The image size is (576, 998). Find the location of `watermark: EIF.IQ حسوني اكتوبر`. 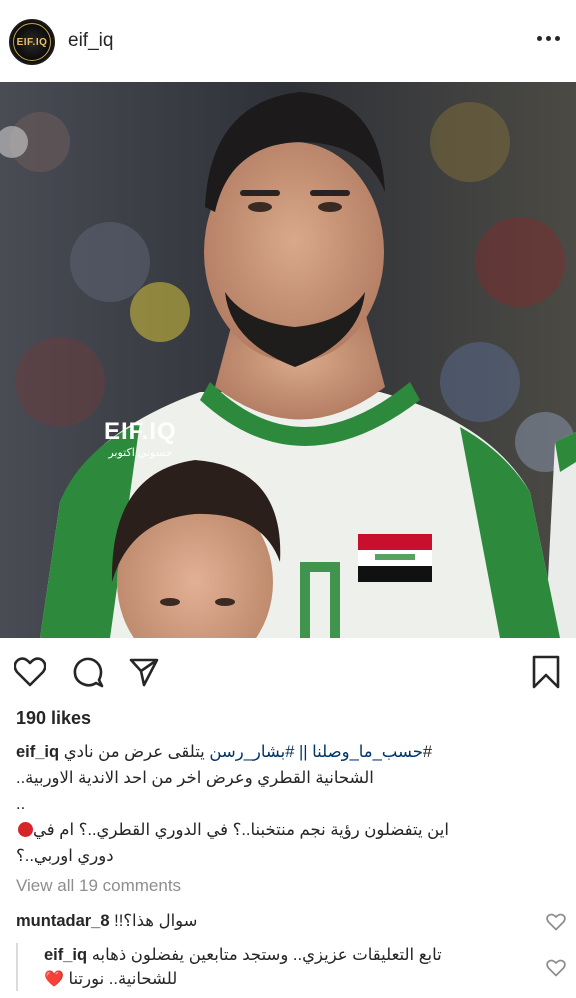

watermark: EIF.IQ حسوني اكتوبر is located at coordinates (140, 439).